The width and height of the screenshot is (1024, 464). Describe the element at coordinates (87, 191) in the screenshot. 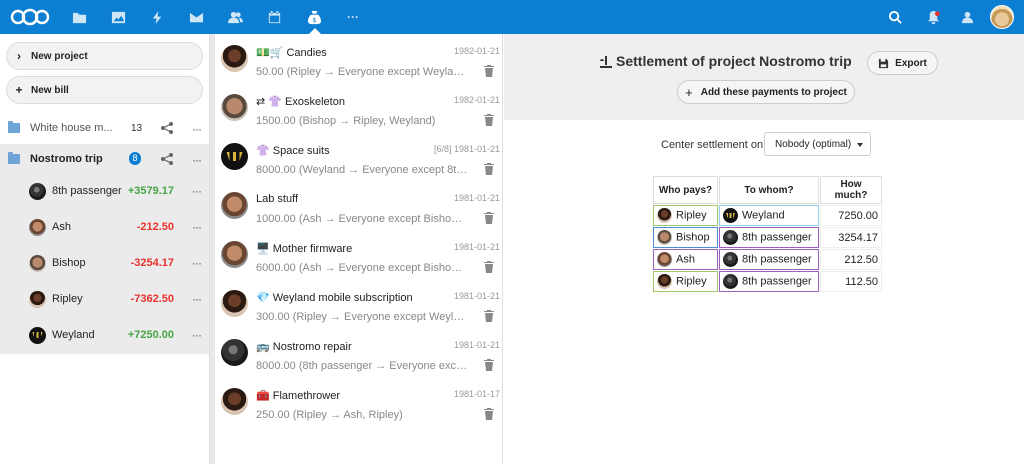

I see `member-name: 8th passenger` at that location.